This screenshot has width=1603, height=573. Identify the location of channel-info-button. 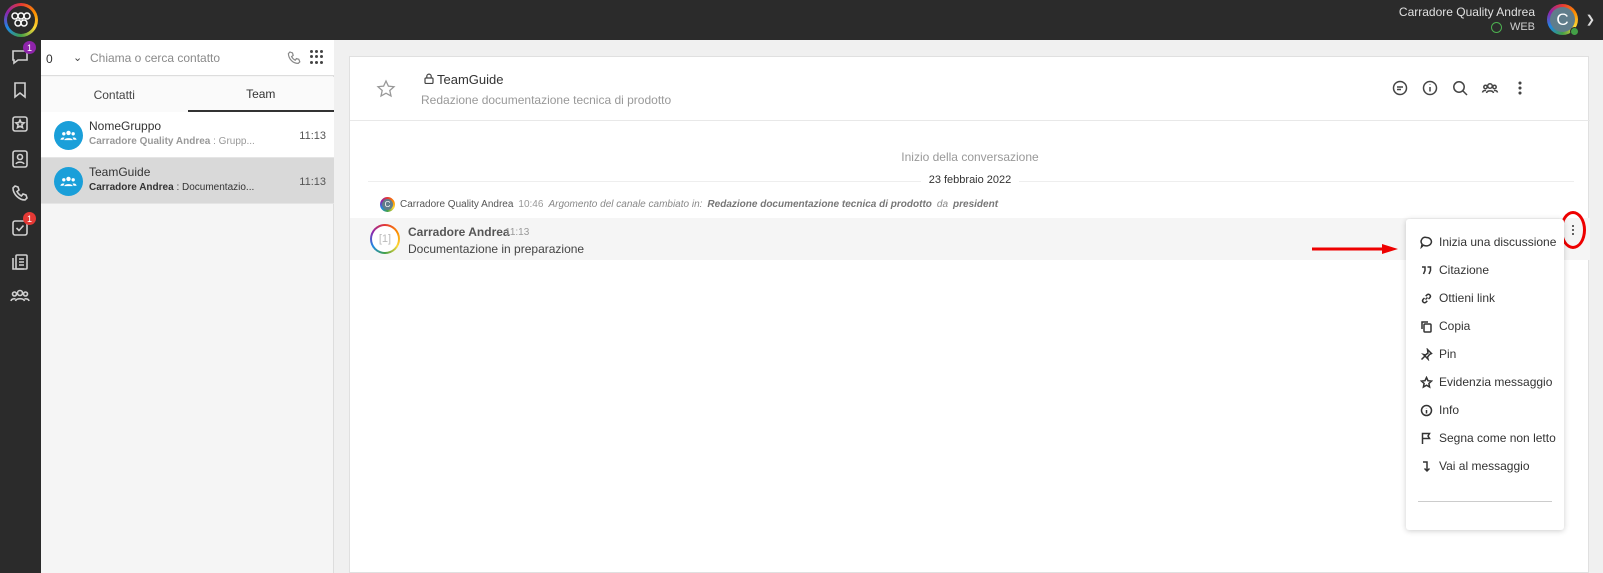
(1430, 88).